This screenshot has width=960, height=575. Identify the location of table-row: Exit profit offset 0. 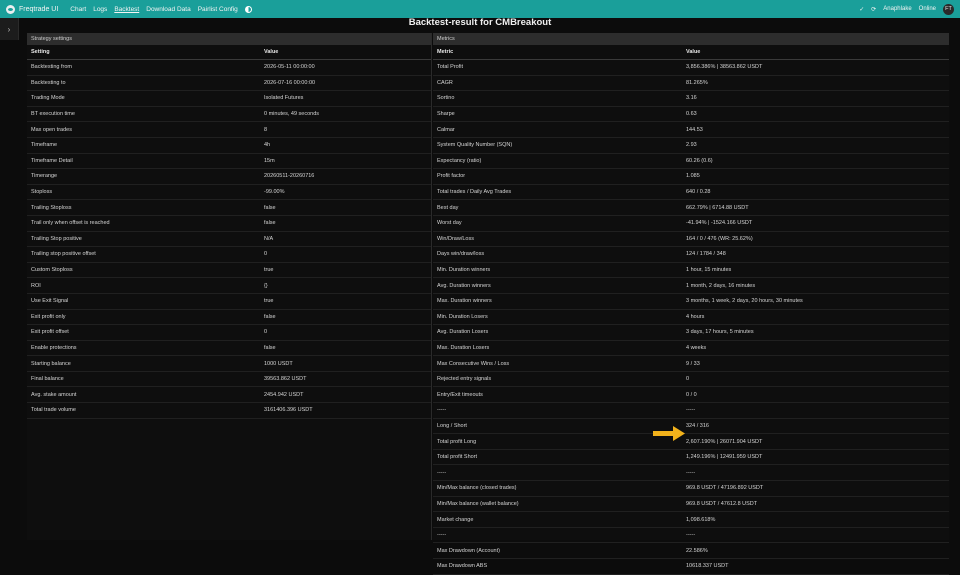
(229, 333).